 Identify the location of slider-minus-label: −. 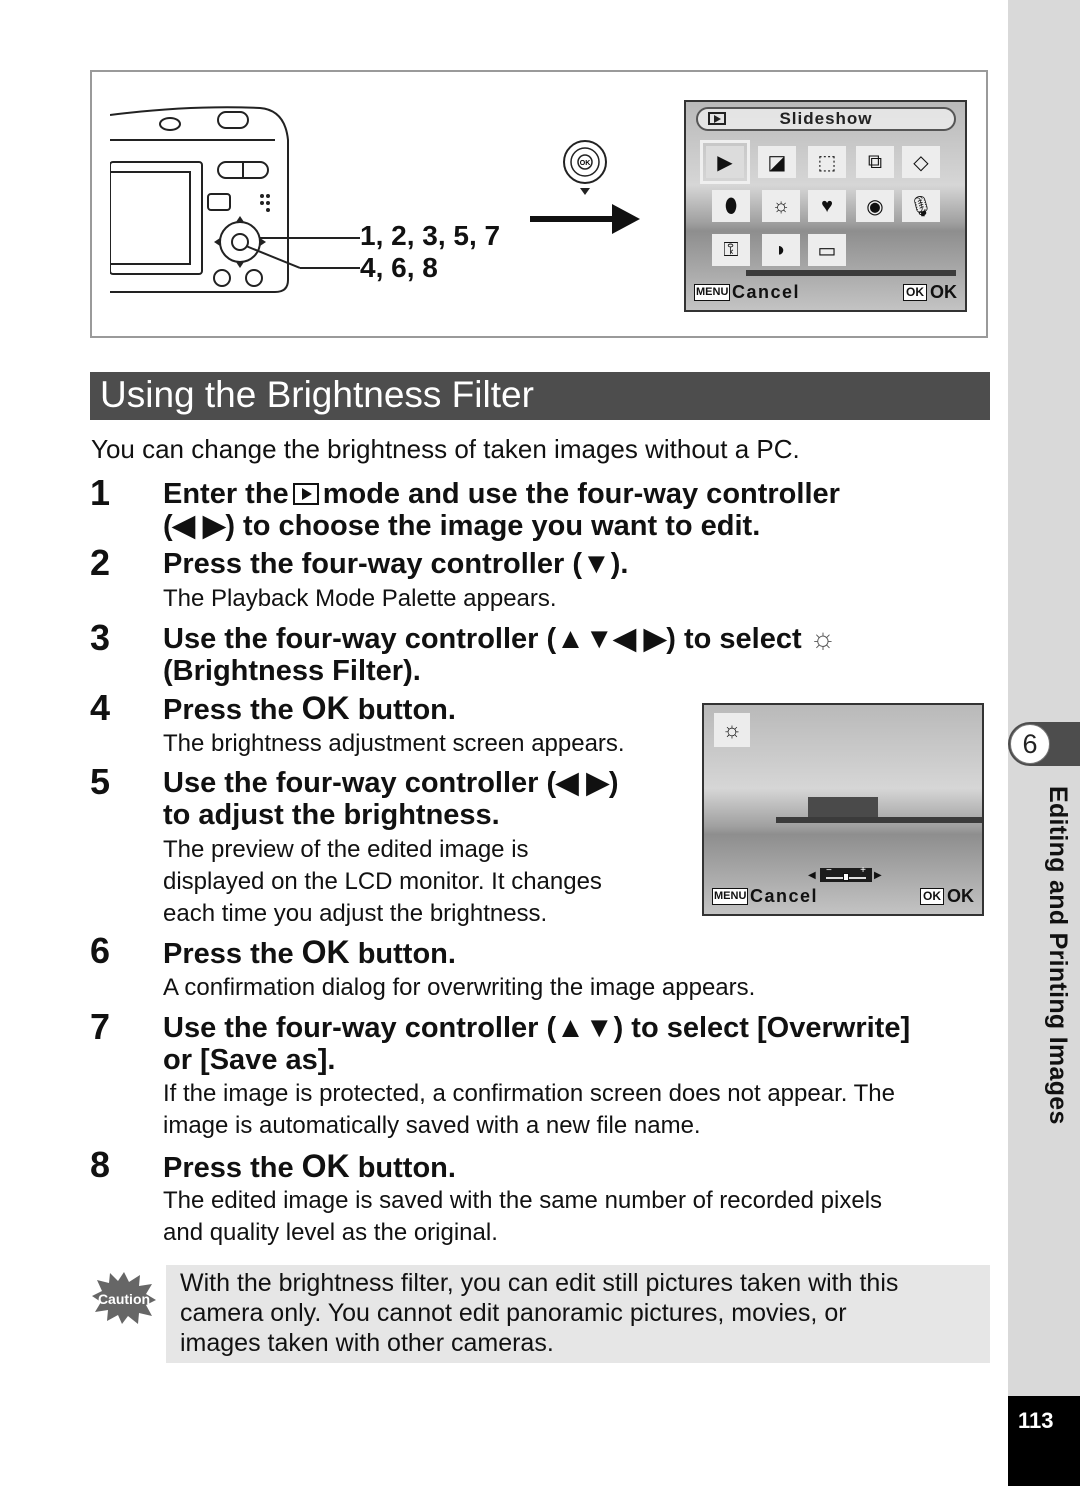
(829, 870).